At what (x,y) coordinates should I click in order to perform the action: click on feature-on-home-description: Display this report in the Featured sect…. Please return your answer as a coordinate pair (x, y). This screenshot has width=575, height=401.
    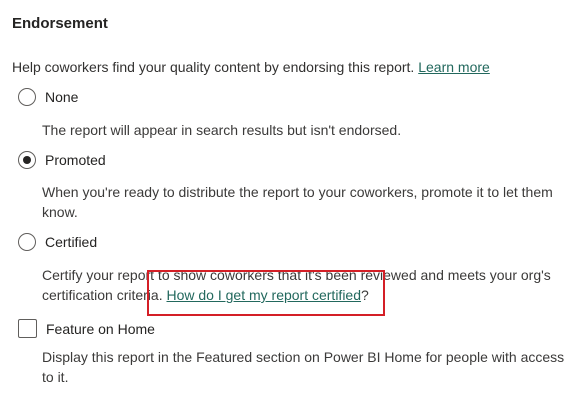
    Looking at the image, I should click on (303, 367).